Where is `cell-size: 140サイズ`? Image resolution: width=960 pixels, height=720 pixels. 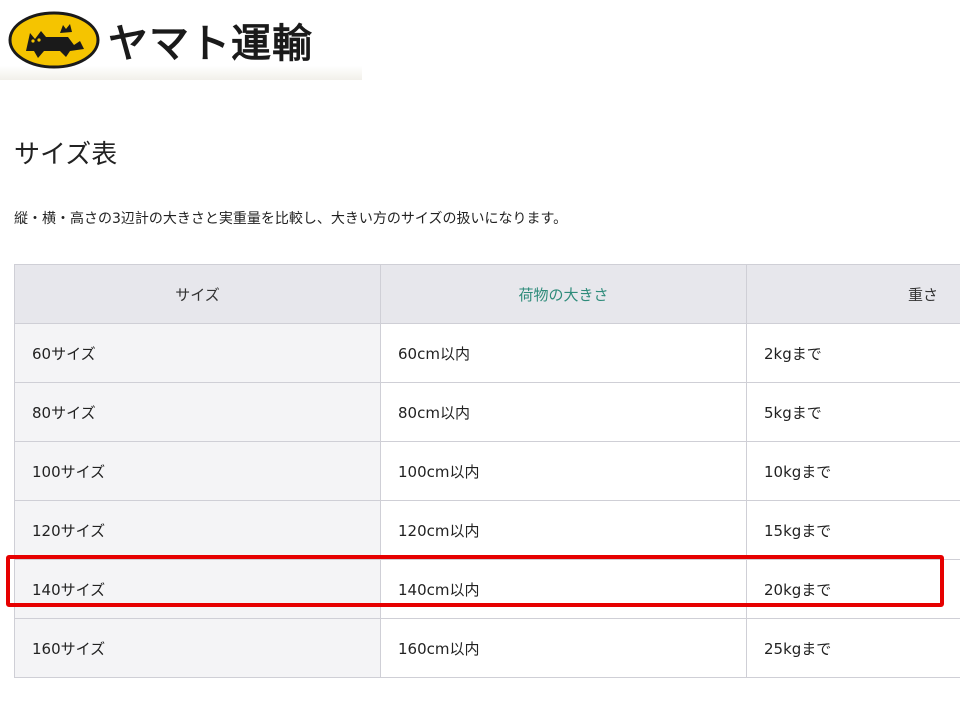 cell-size: 140サイズ is located at coordinates (197, 589).